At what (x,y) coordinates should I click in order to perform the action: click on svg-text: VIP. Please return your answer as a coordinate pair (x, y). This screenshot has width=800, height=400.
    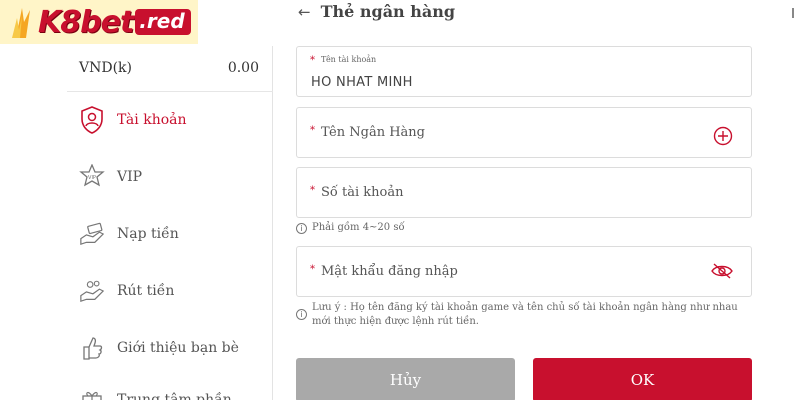
    Looking at the image, I should click on (92, 178).